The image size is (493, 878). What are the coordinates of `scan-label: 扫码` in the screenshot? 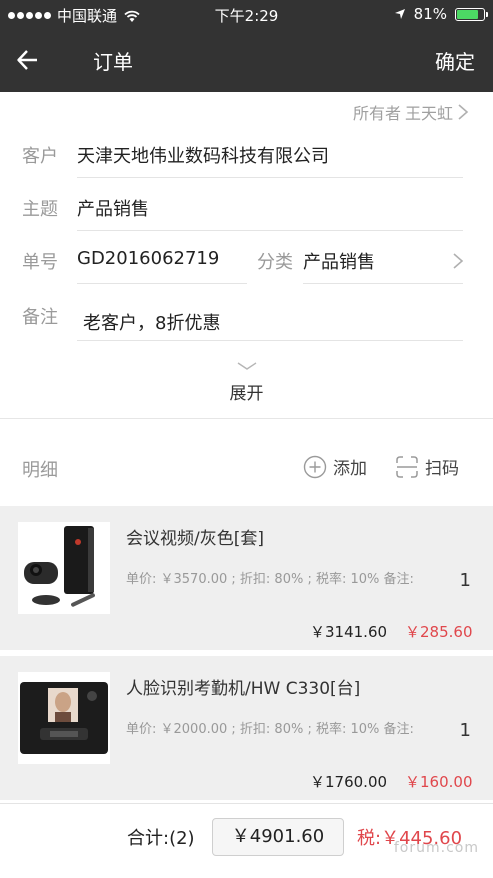 It's located at (442, 469).